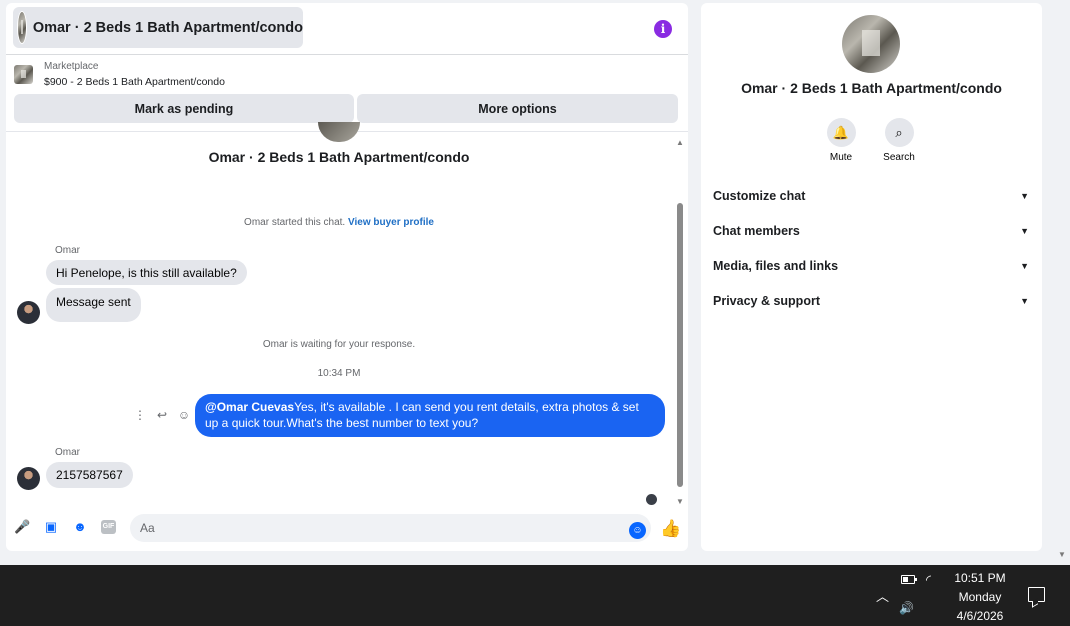  Describe the element at coordinates (670, 529) in the screenshot. I see `thumbs-up-icon: 👍` at that location.